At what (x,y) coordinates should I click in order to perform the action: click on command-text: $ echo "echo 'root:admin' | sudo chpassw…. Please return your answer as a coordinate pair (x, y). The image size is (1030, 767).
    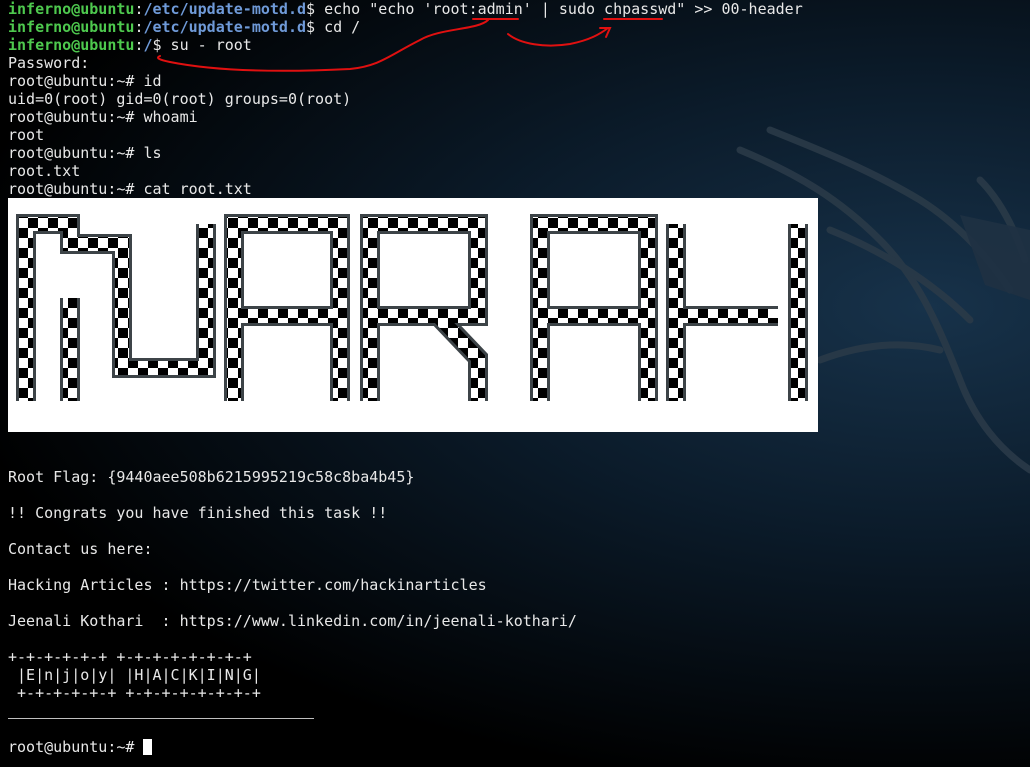
    Looking at the image, I should click on (554, 9).